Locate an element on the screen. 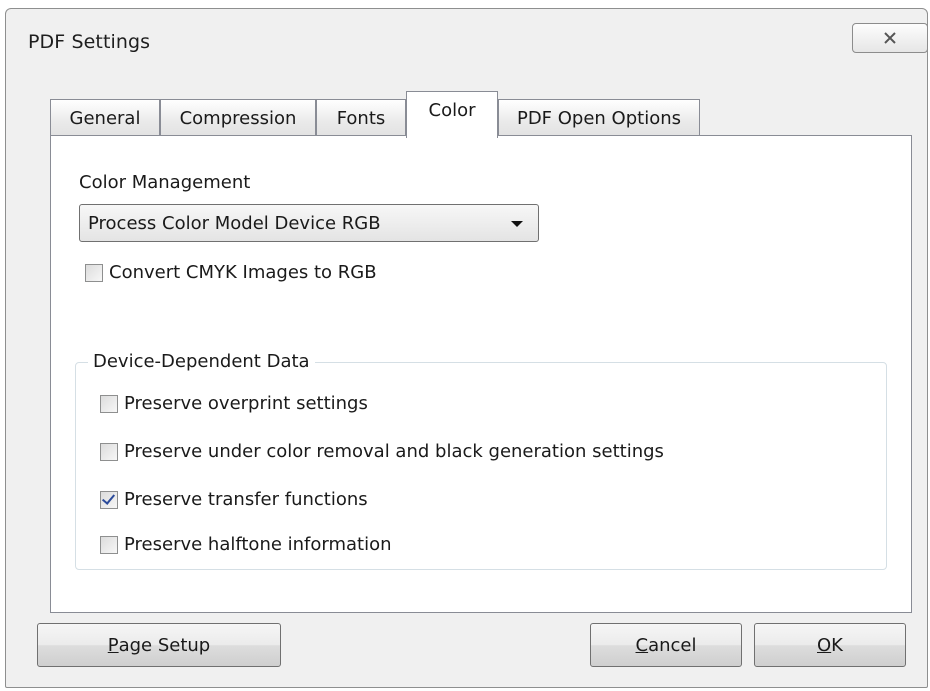  preserve-transfer-checkbox is located at coordinates (109, 499).